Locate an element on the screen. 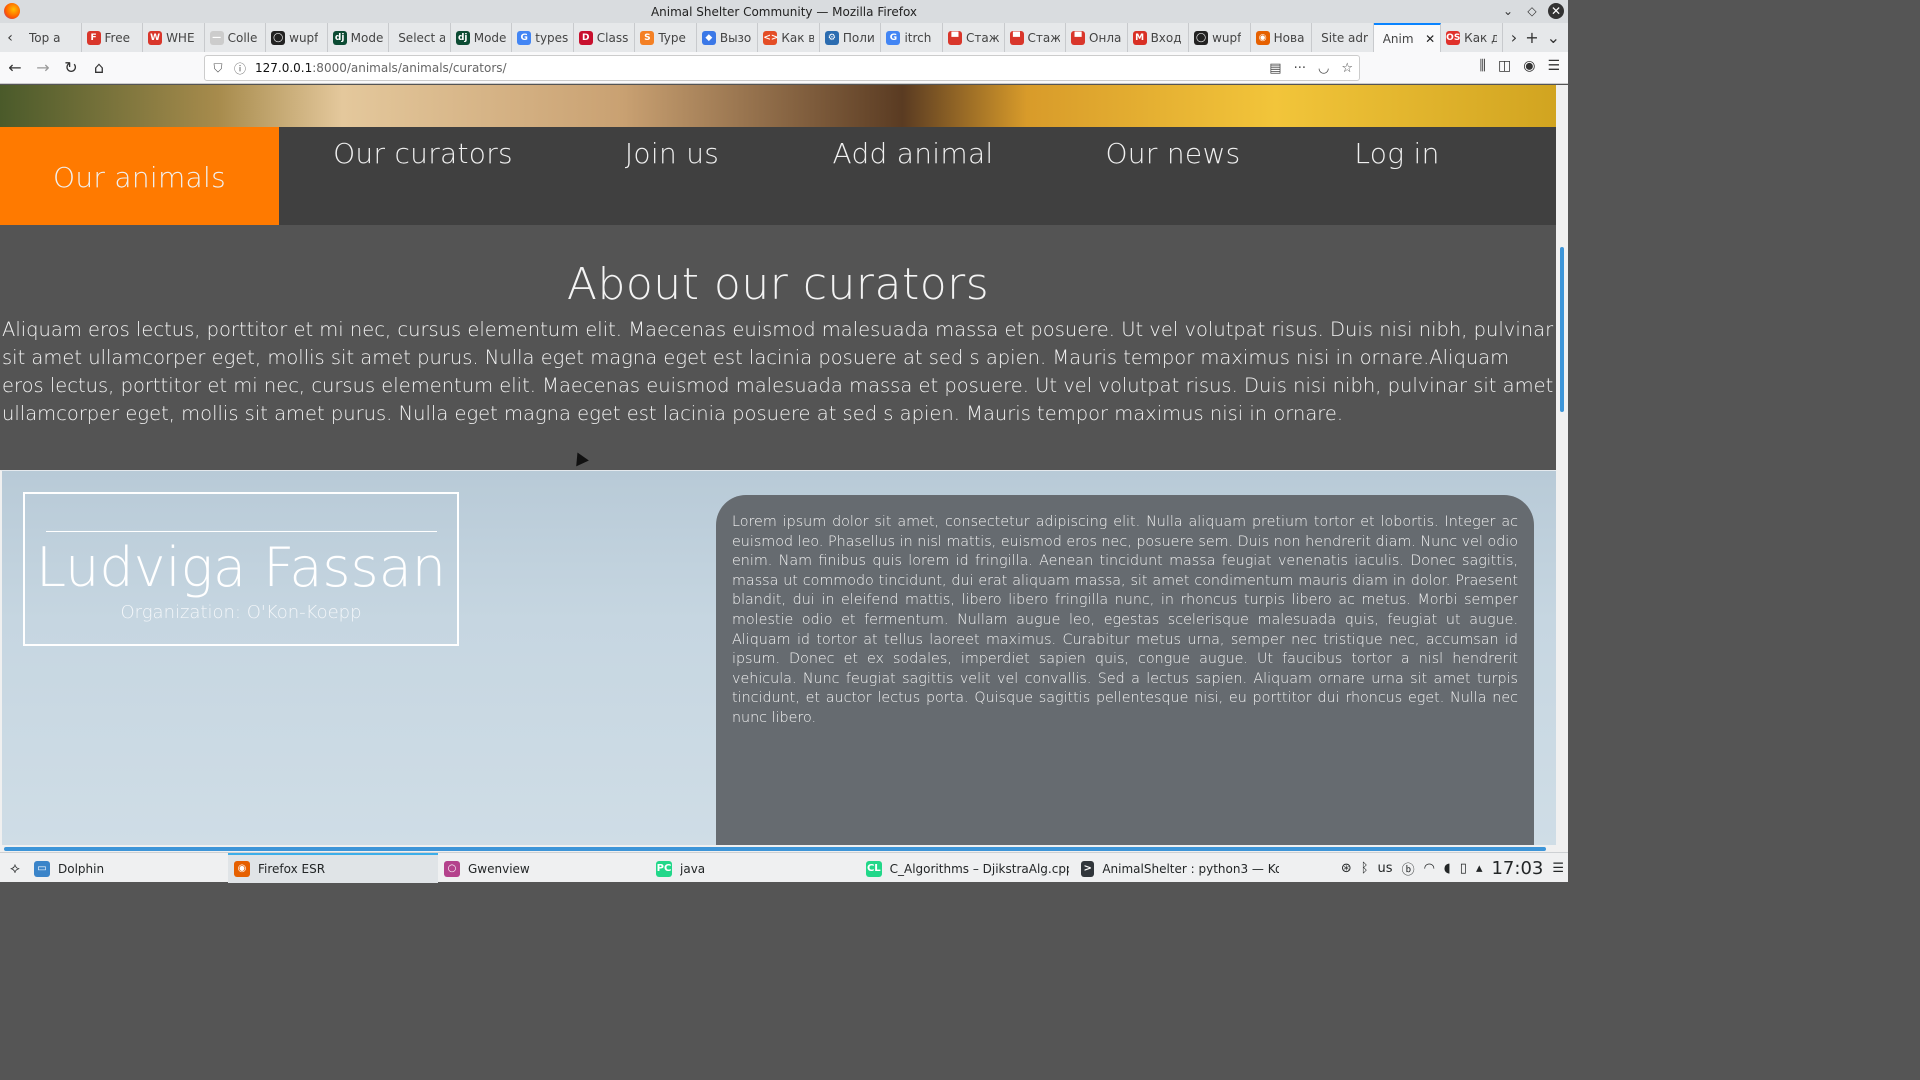 This screenshot has width=1920, height=1080. taskbar-task: PC java is located at coordinates (755, 868).